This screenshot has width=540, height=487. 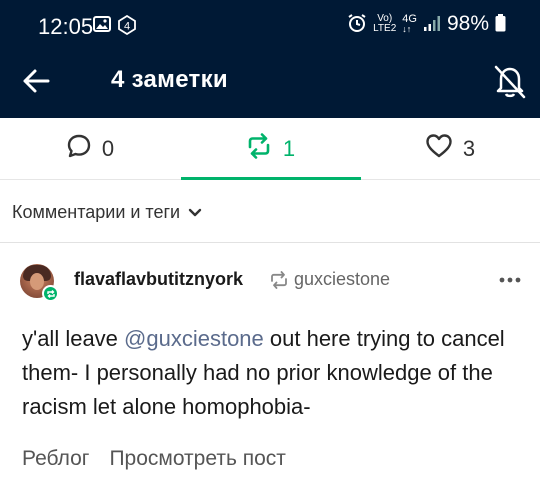 What do you see at coordinates (36, 83) in the screenshot?
I see `arrow-left-icon` at bounding box center [36, 83].